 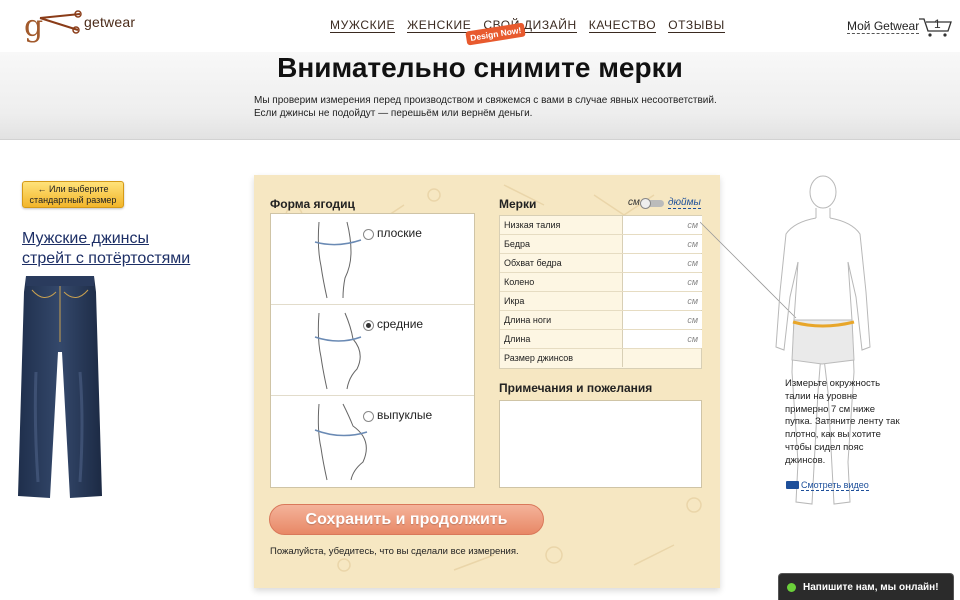 What do you see at coordinates (532, 225) in the screenshot?
I see `measurement-label-low-waist: Низкая талия` at bounding box center [532, 225].